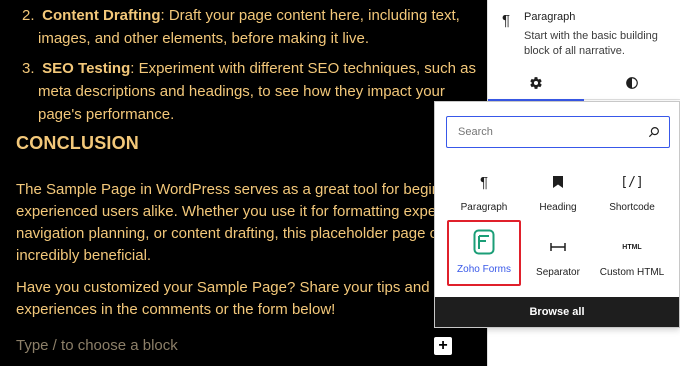 This screenshot has width=680, height=366. I want to click on list-number: 3., so click(28, 68).